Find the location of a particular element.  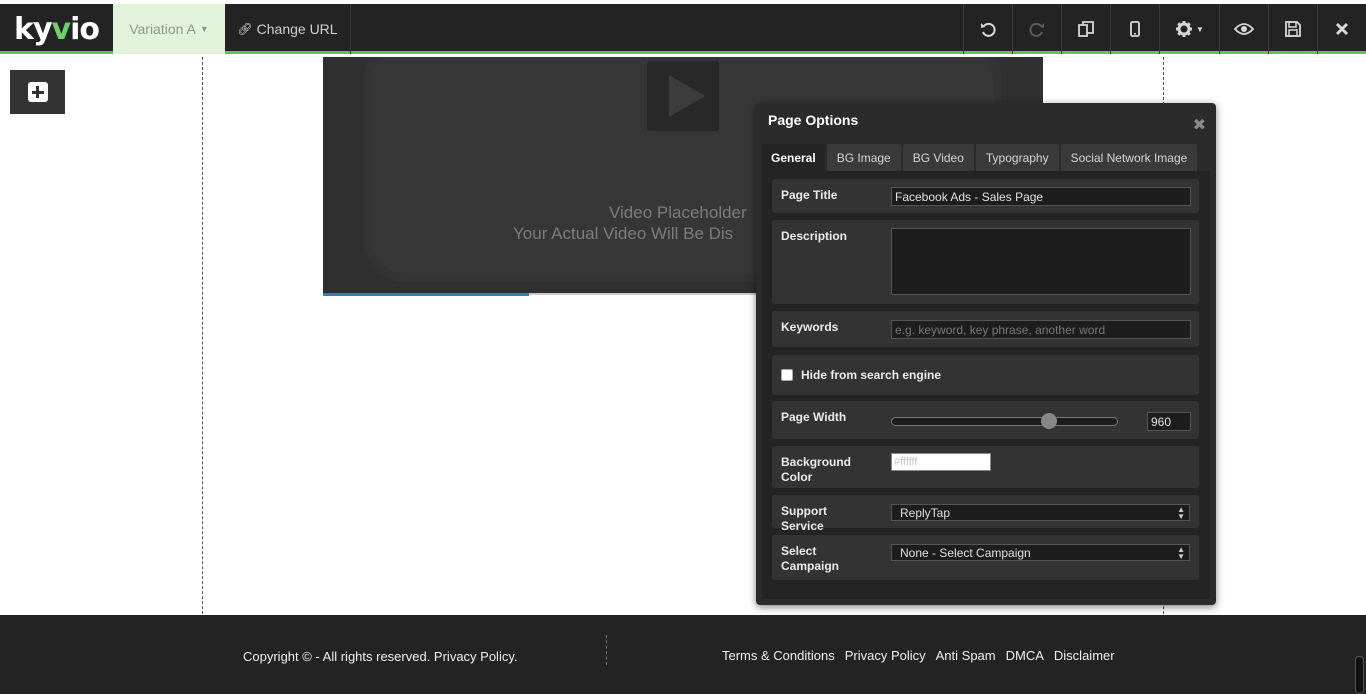

copy-icon is located at coordinates (1086, 29).